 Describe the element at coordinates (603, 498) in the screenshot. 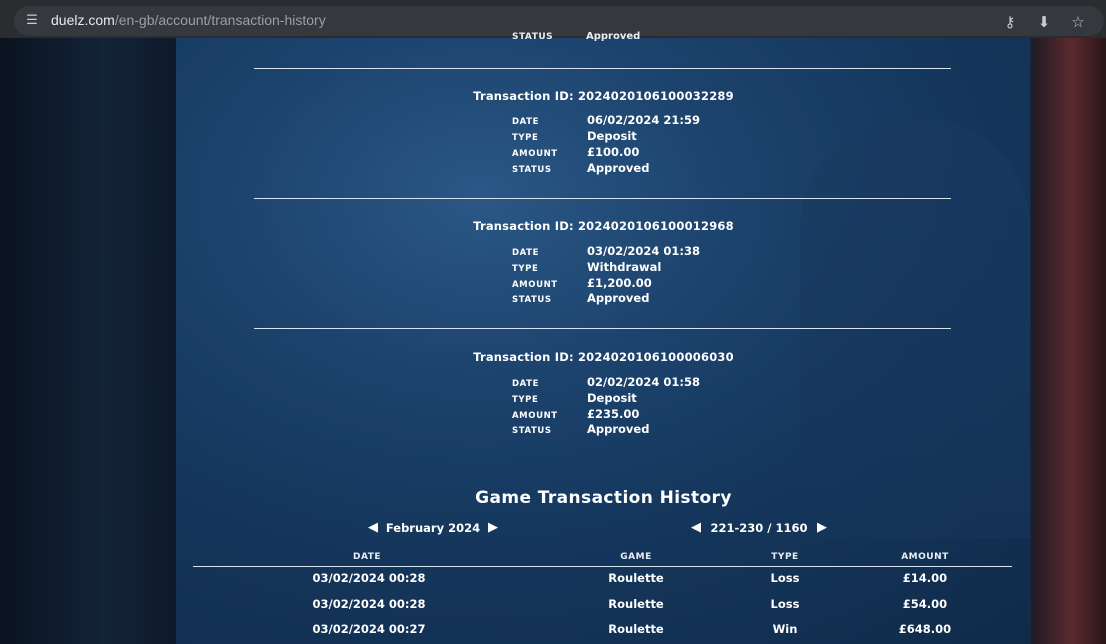

I see `game-history-title: Game Transaction History` at that location.